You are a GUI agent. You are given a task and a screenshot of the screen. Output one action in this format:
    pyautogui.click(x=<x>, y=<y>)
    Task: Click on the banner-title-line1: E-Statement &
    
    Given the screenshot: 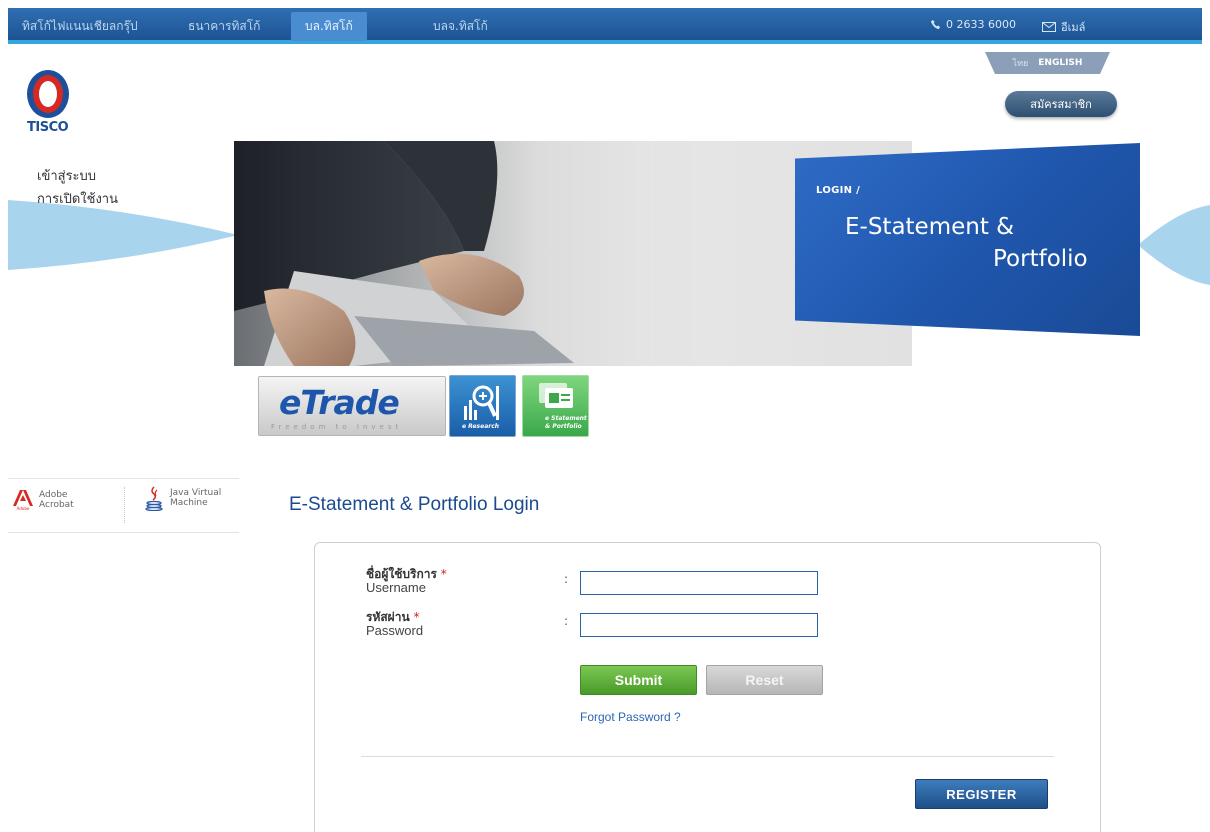 What is the action you would take?
    pyautogui.click(x=930, y=227)
    